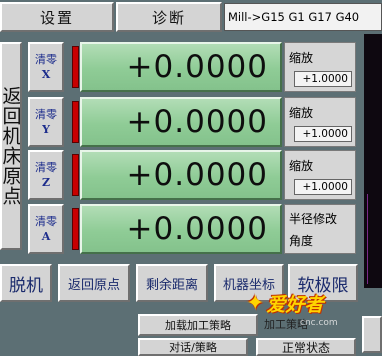 This screenshot has height=356, width=382. What do you see at coordinates (320, 122) in the screenshot?
I see `scale-y-panel: 缩放 +1.0000` at bounding box center [320, 122].